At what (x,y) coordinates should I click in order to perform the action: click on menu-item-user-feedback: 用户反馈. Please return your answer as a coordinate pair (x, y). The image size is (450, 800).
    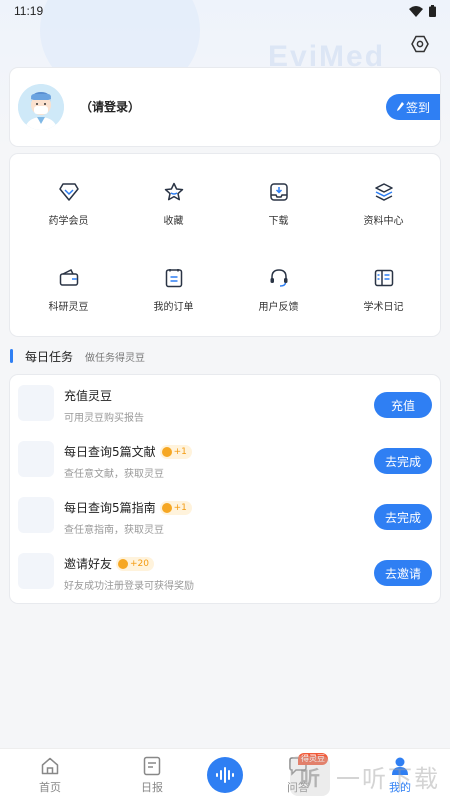
    Looking at the image, I should click on (278, 280).